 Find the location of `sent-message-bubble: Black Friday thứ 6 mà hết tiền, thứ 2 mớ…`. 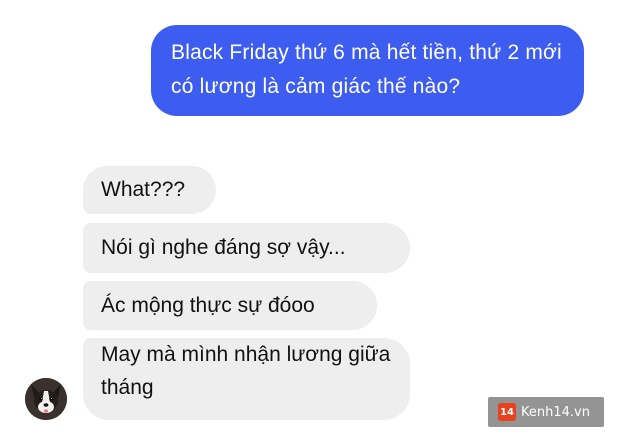

sent-message-bubble: Black Friday thứ 6 mà hết tiền, thứ 2 mớ… is located at coordinates (367, 70).